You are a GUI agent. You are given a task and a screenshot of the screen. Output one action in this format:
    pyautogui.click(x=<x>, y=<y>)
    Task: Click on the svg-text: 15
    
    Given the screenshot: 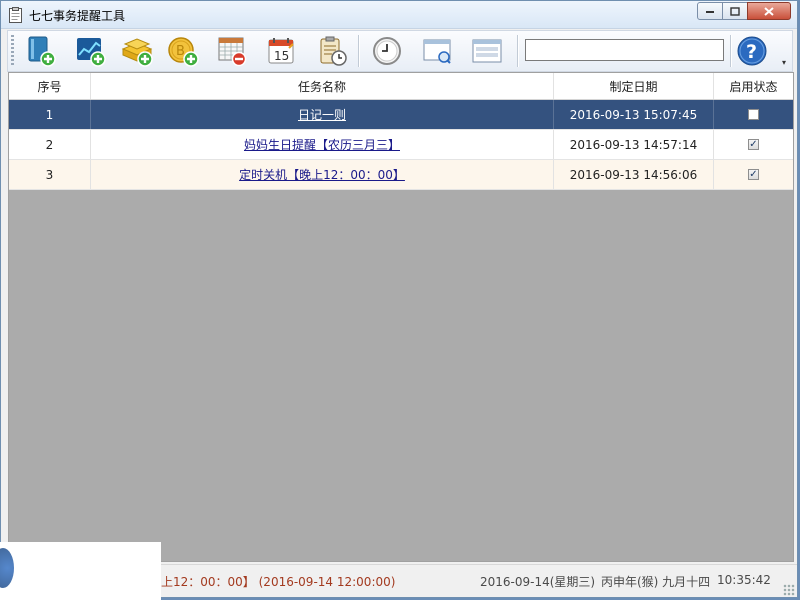 What is the action you would take?
    pyautogui.click(x=281, y=56)
    